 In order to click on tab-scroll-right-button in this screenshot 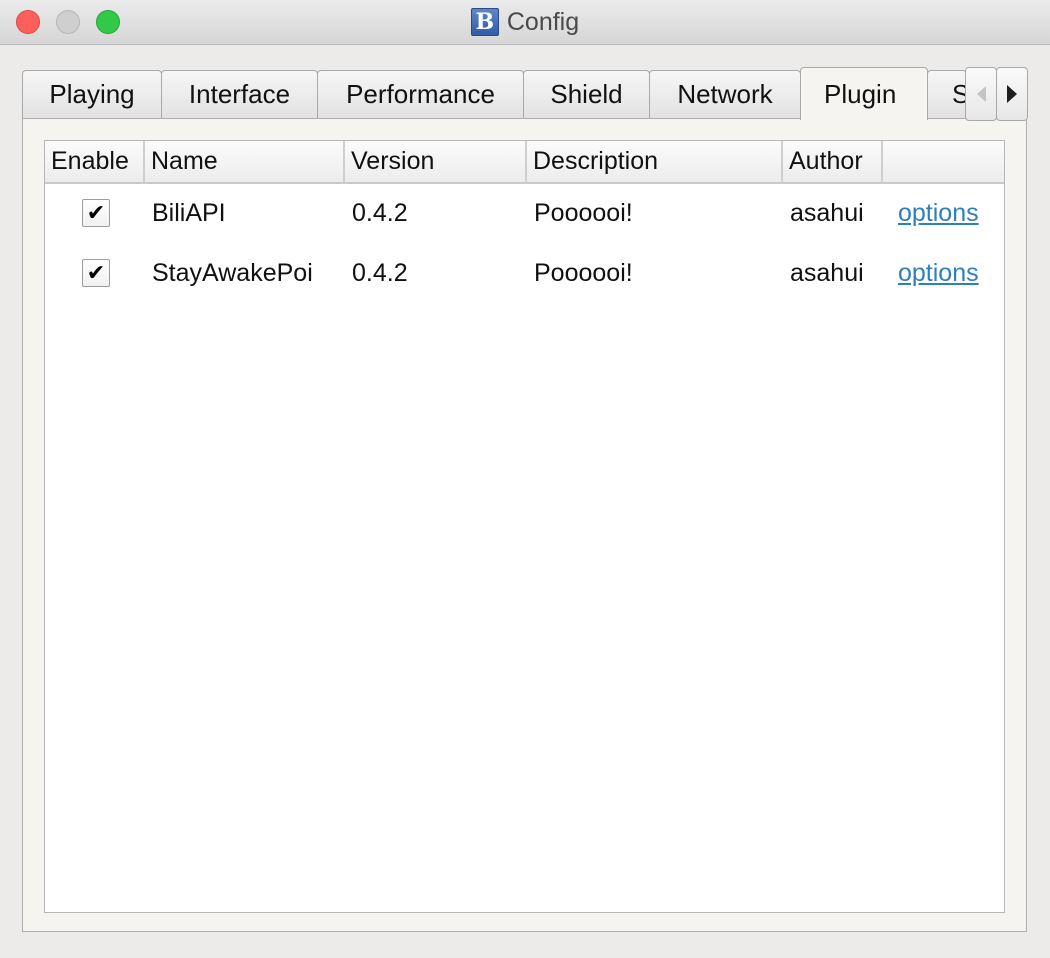, I will do `click(1012, 94)`.